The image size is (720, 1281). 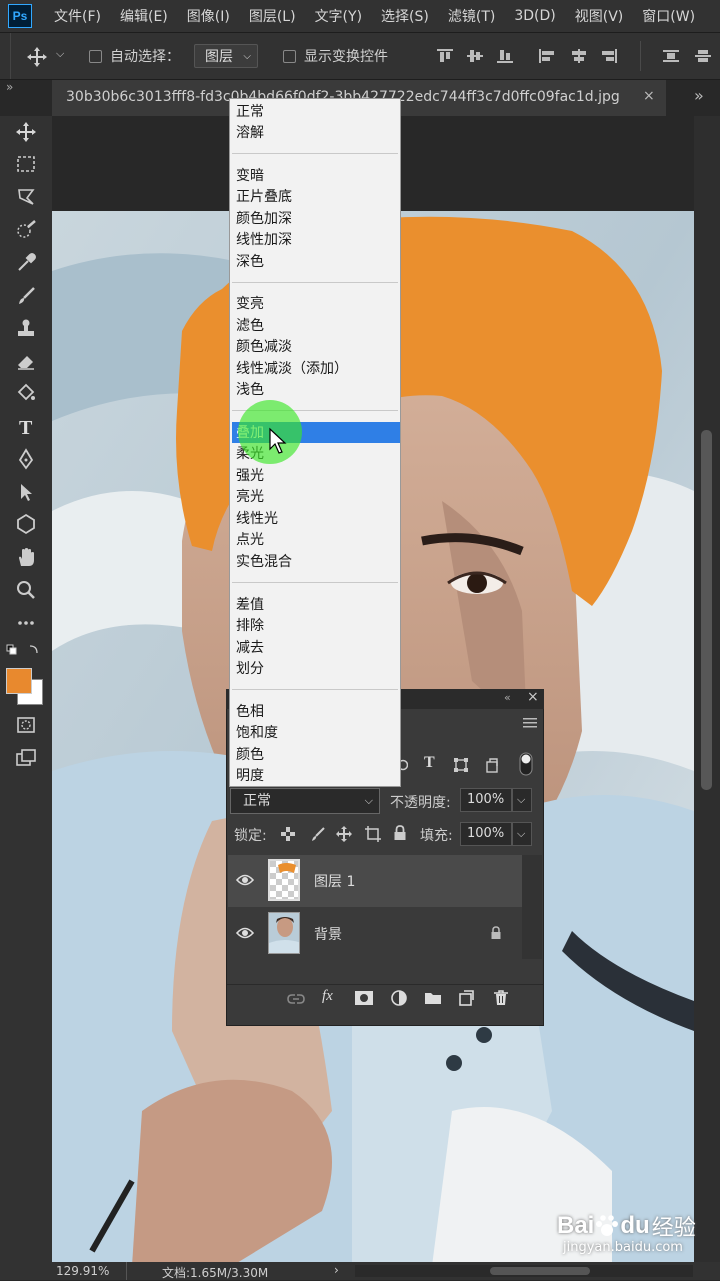 I want to click on collapse-panel-icon: «, so click(x=507, y=697).